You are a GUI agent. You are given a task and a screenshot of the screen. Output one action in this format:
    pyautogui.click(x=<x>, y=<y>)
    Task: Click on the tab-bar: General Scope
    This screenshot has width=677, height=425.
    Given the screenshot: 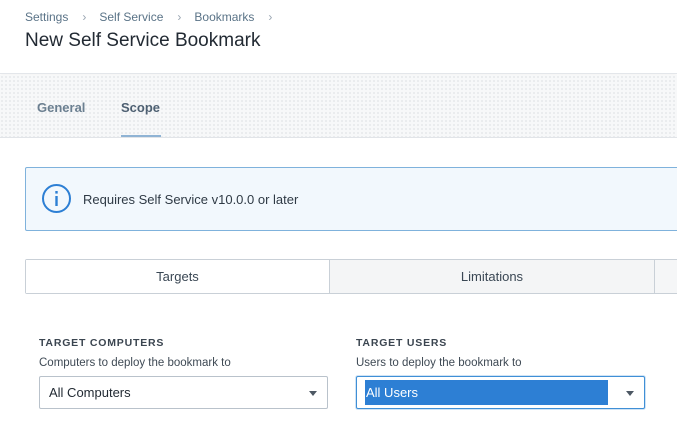 What is the action you would take?
    pyautogui.click(x=338, y=106)
    